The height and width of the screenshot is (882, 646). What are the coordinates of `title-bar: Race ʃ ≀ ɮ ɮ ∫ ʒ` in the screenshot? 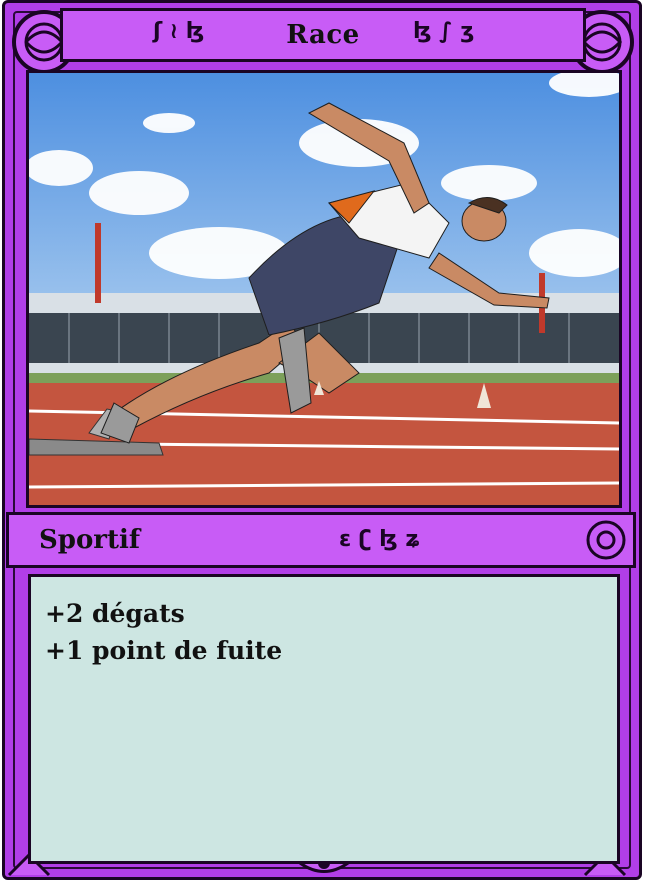 It's located at (323, 35).